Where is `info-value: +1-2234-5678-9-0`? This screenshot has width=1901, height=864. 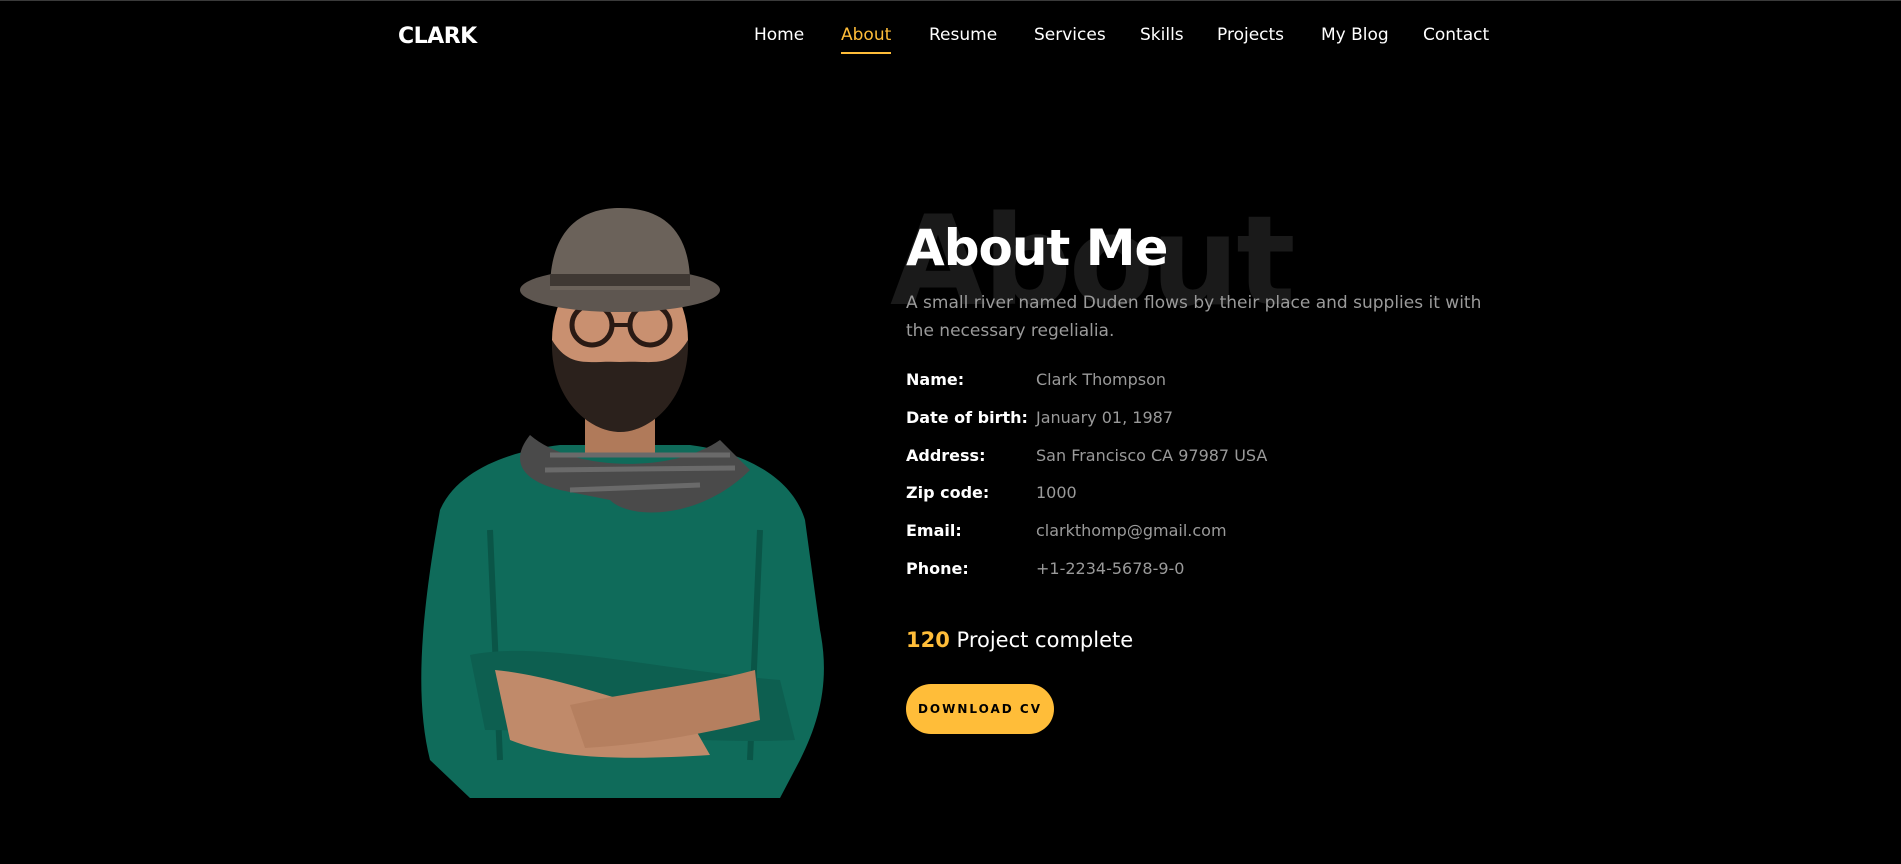
info-value: +1-2234-5678-9-0 is located at coordinates (1110, 568).